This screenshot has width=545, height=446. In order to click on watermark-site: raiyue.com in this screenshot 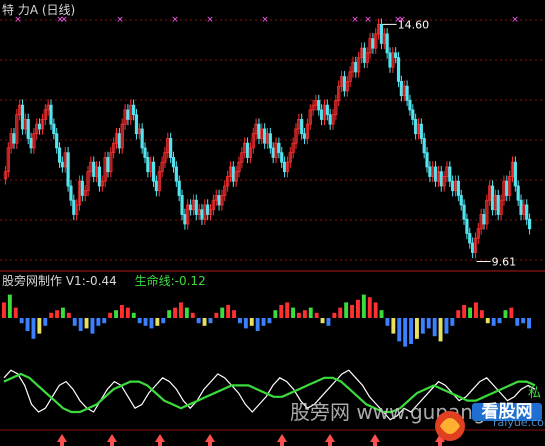, I will do `click(519, 422)`.